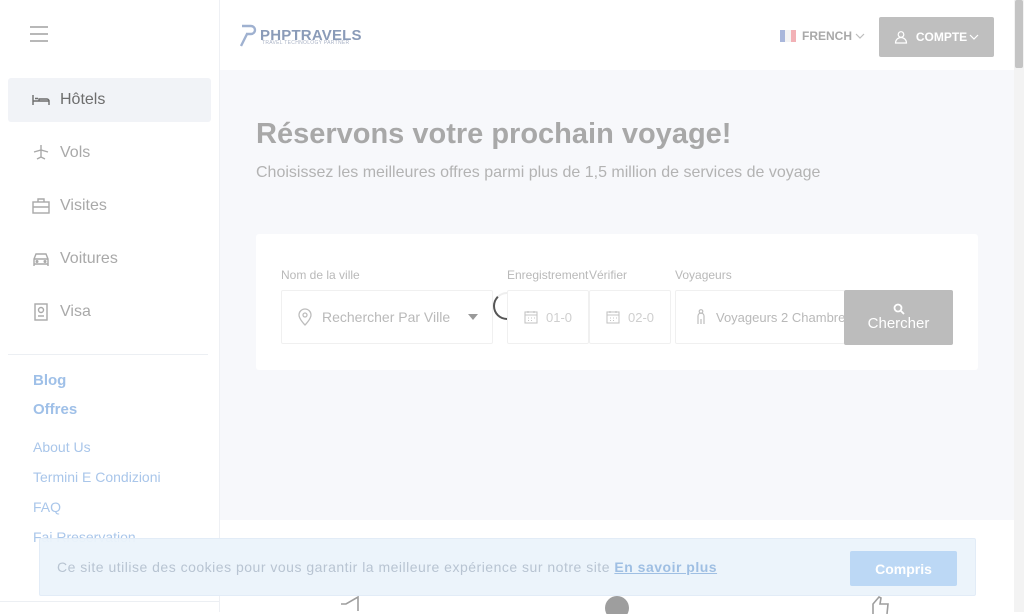  I want to click on sidebar-item-flights: Vols, so click(109, 153).